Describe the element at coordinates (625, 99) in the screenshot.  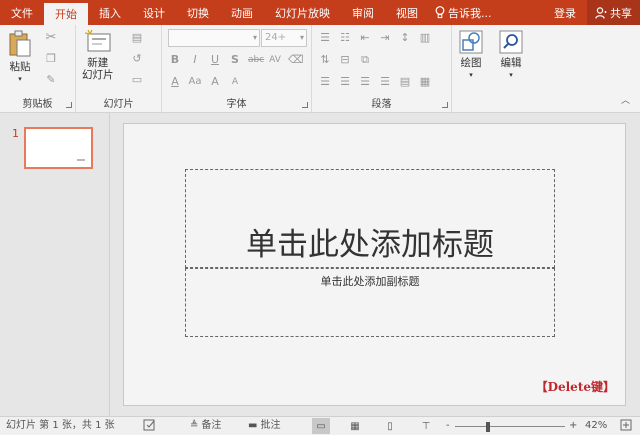
I see `collapse-ribbon-icon: ︿` at that location.